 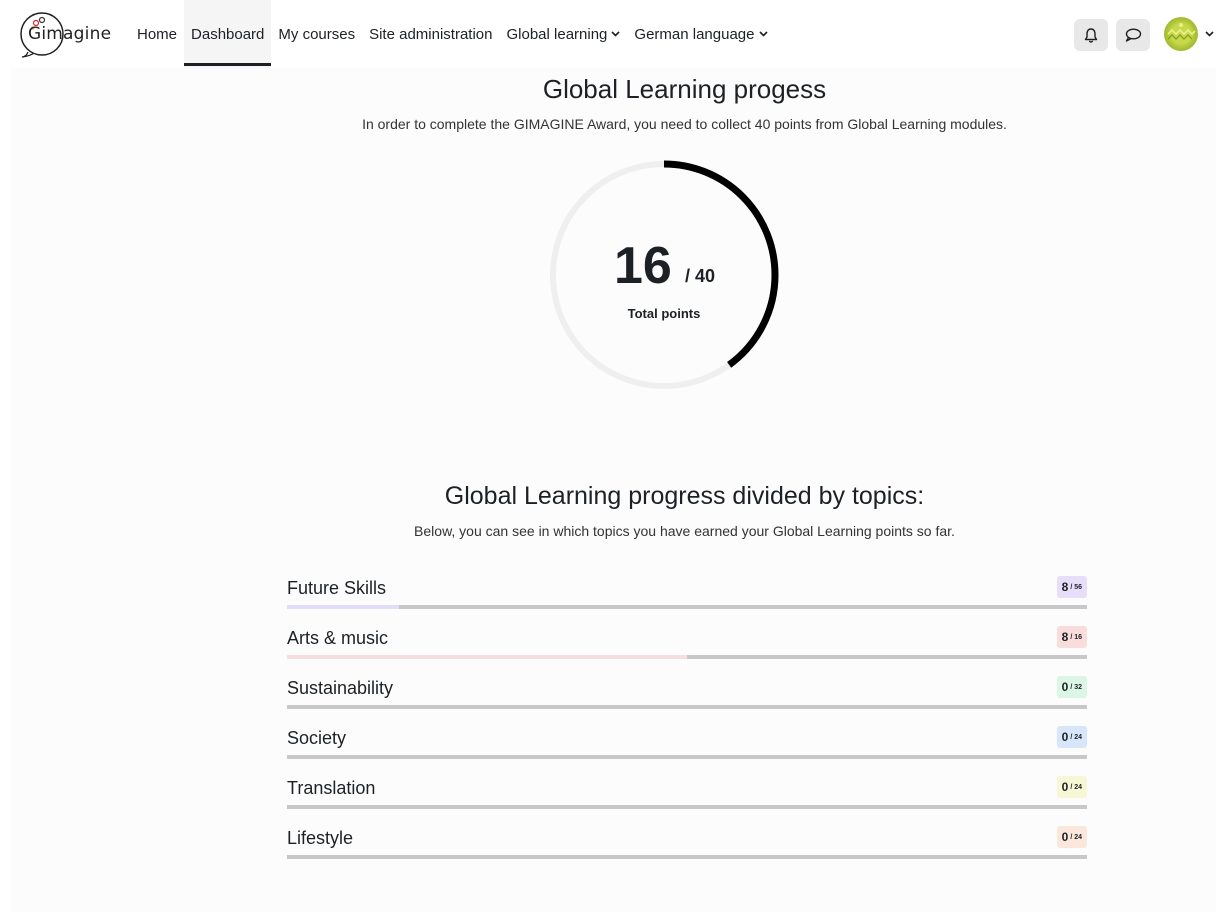 I want to click on topic-max-points: / 16, so click(x=1076, y=637).